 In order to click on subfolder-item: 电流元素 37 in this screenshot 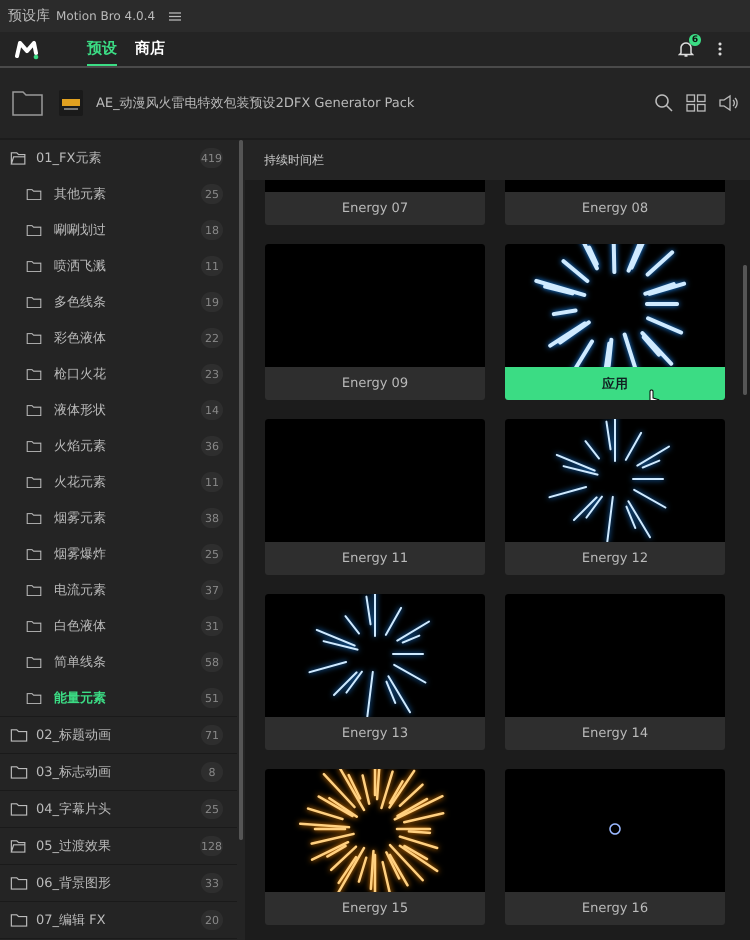, I will do `click(118, 590)`.